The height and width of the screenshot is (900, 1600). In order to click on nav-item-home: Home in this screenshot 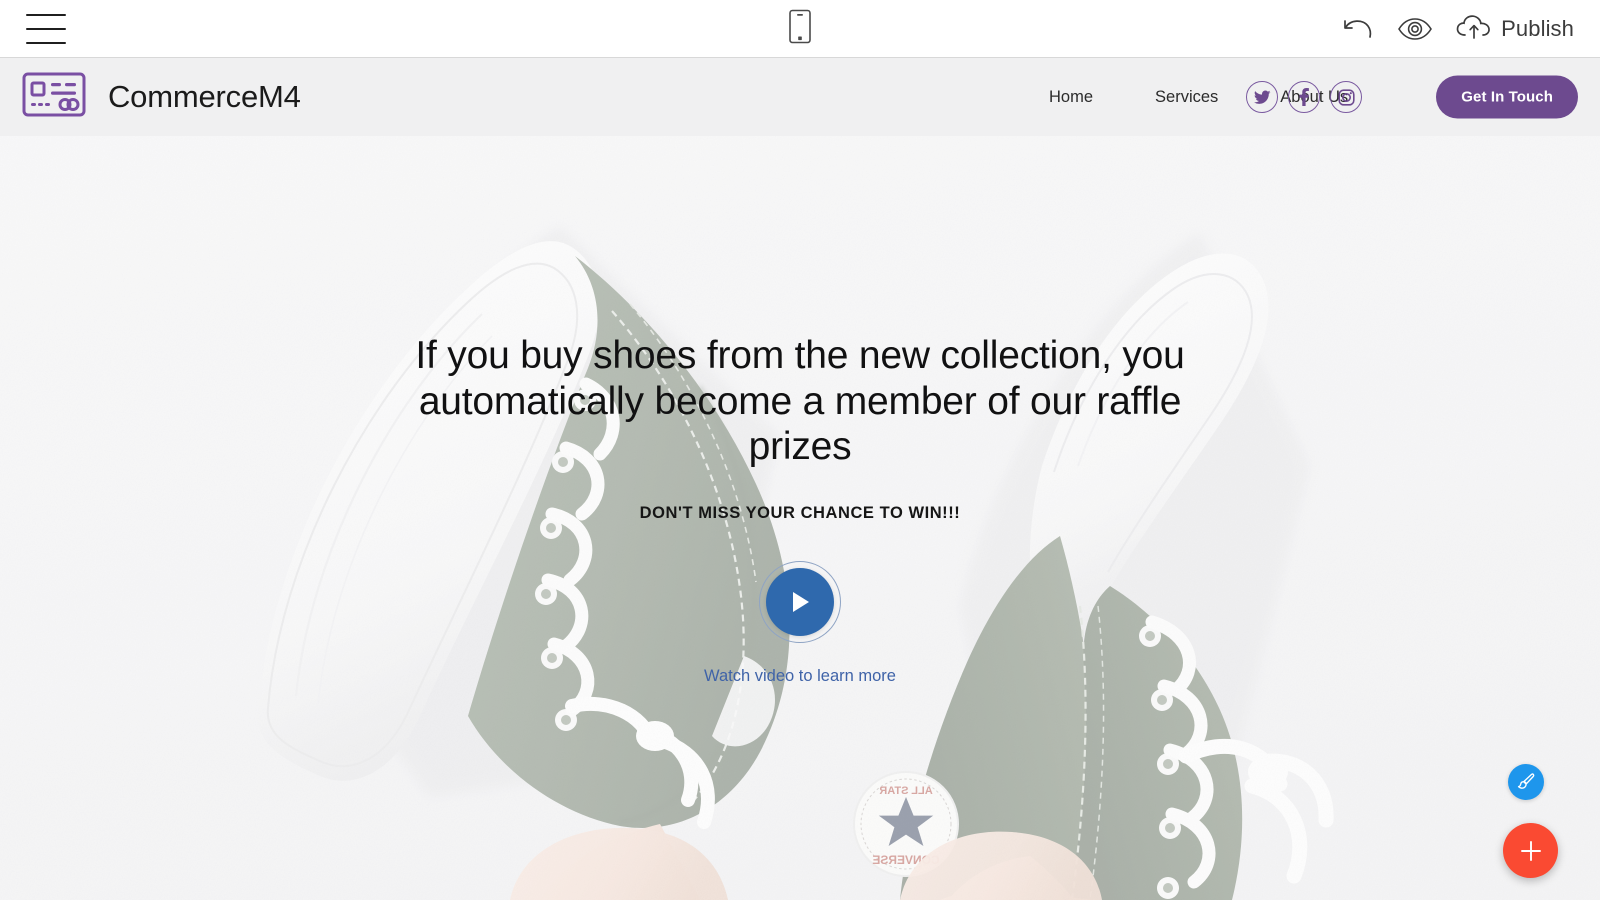, I will do `click(1071, 97)`.